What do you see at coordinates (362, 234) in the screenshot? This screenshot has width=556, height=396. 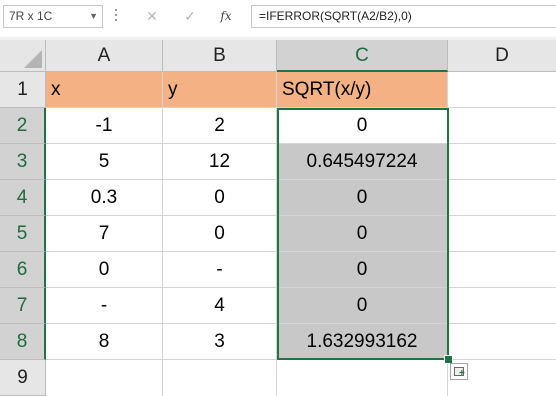 I see `cell-c5: 0` at bounding box center [362, 234].